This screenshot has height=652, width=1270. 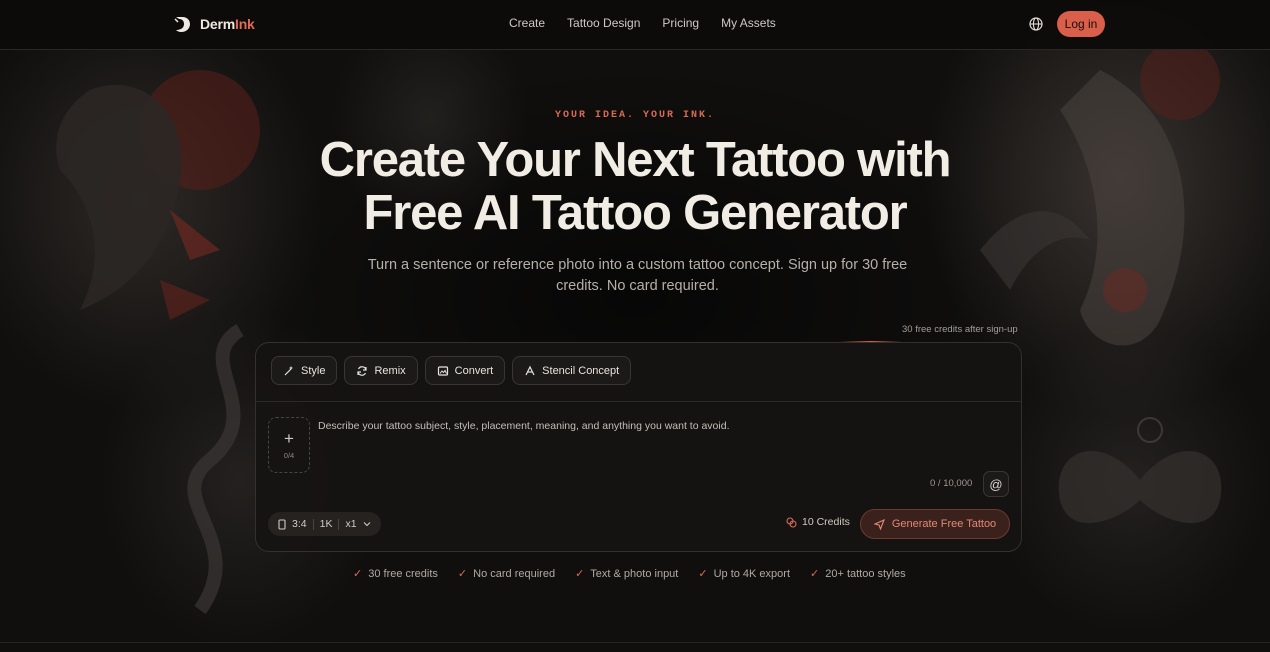 I want to click on mode-remix-button: Remix, so click(x=381, y=370).